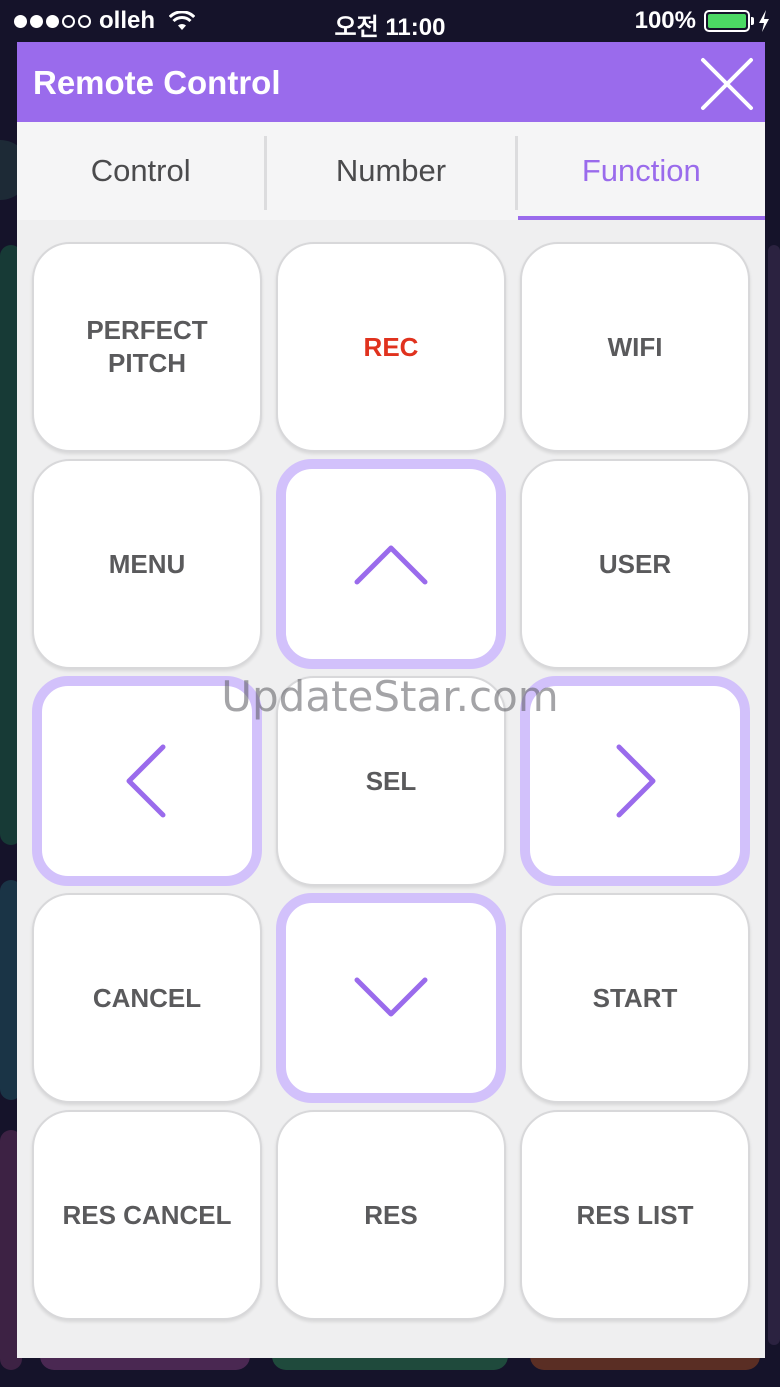 Image resolution: width=780 pixels, height=1387 pixels. What do you see at coordinates (391, 1215) in the screenshot?
I see `res-button: RES` at bounding box center [391, 1215].